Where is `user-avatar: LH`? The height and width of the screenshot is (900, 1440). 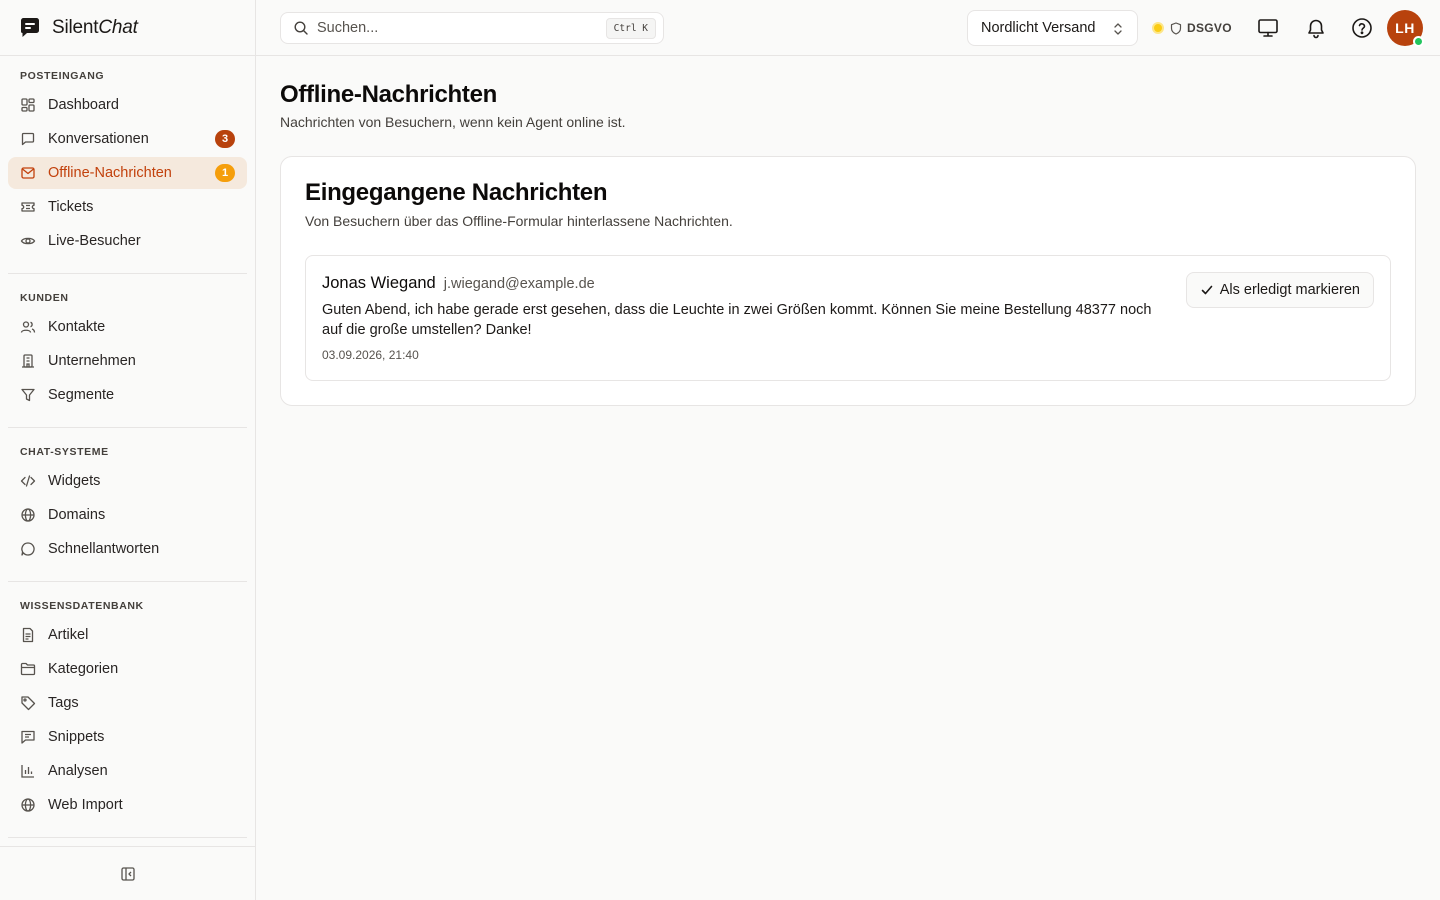 user-avatar: LH is located at coordinates (1405, 28).